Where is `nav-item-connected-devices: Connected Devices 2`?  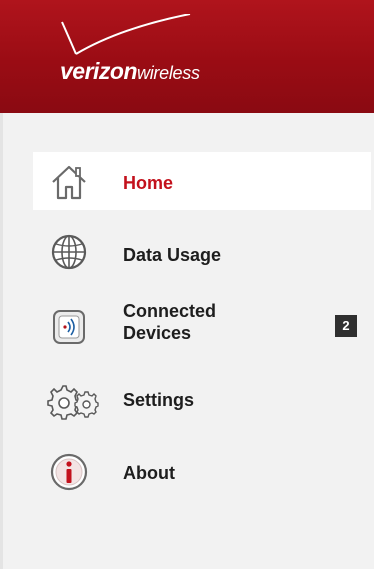 nav-item-connected-devices: Connected Devices 2 is located at coordinates (202, 327).